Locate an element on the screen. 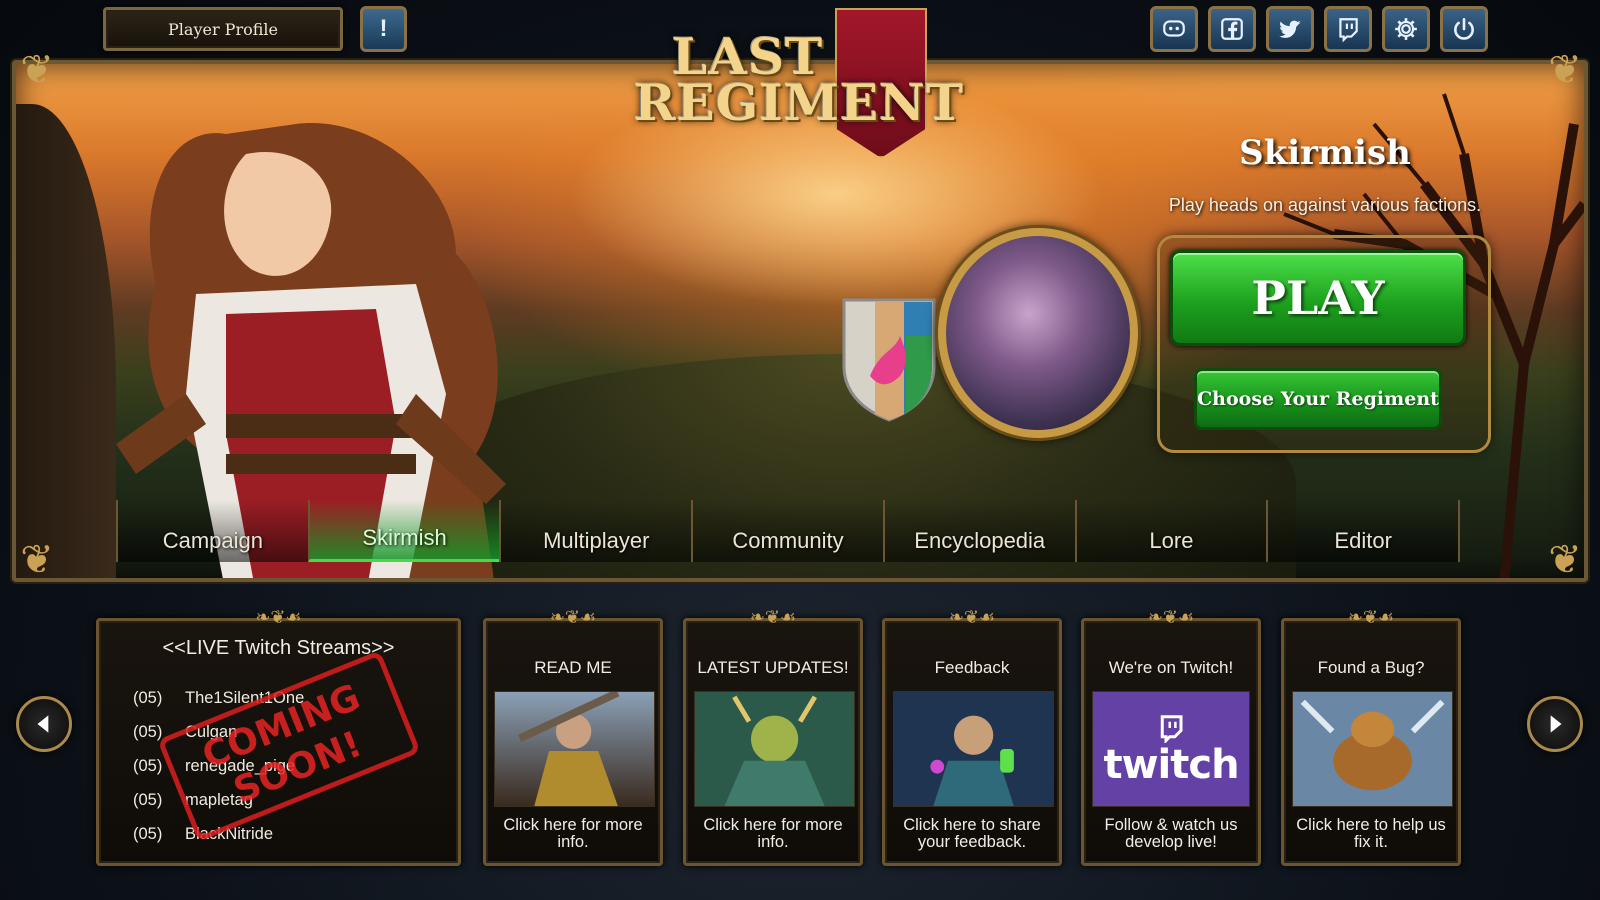  mode-title: Skirmish is located at coordinates (1325, 153).